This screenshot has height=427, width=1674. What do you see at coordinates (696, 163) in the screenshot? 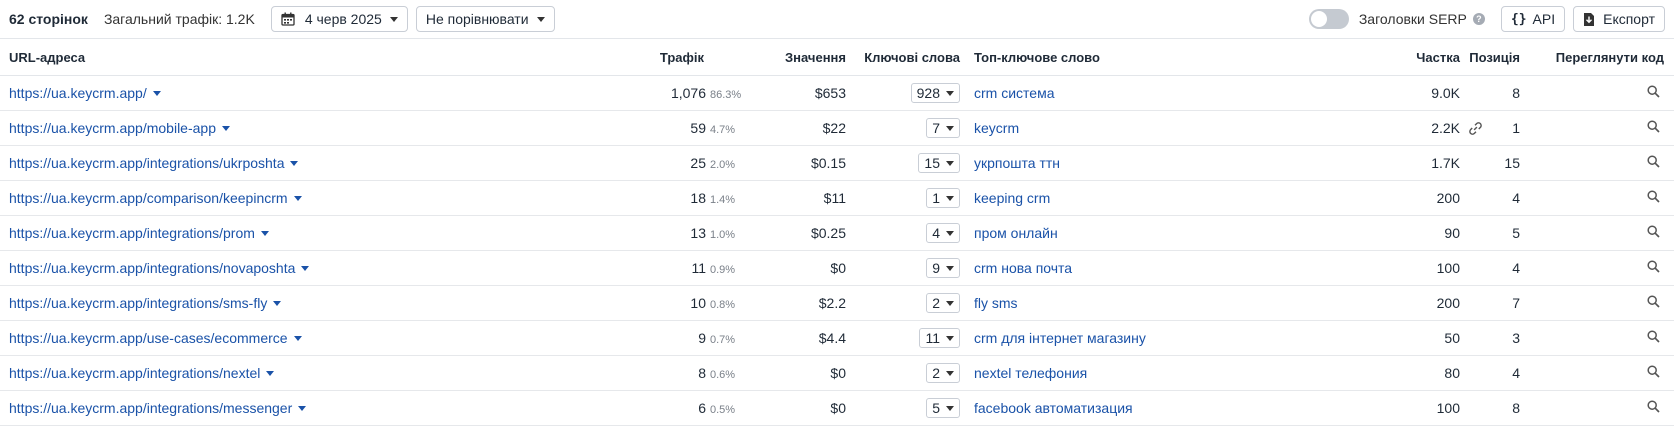
I see `traffic-cell: 25 2.0%` at bounding box center [696, 163].